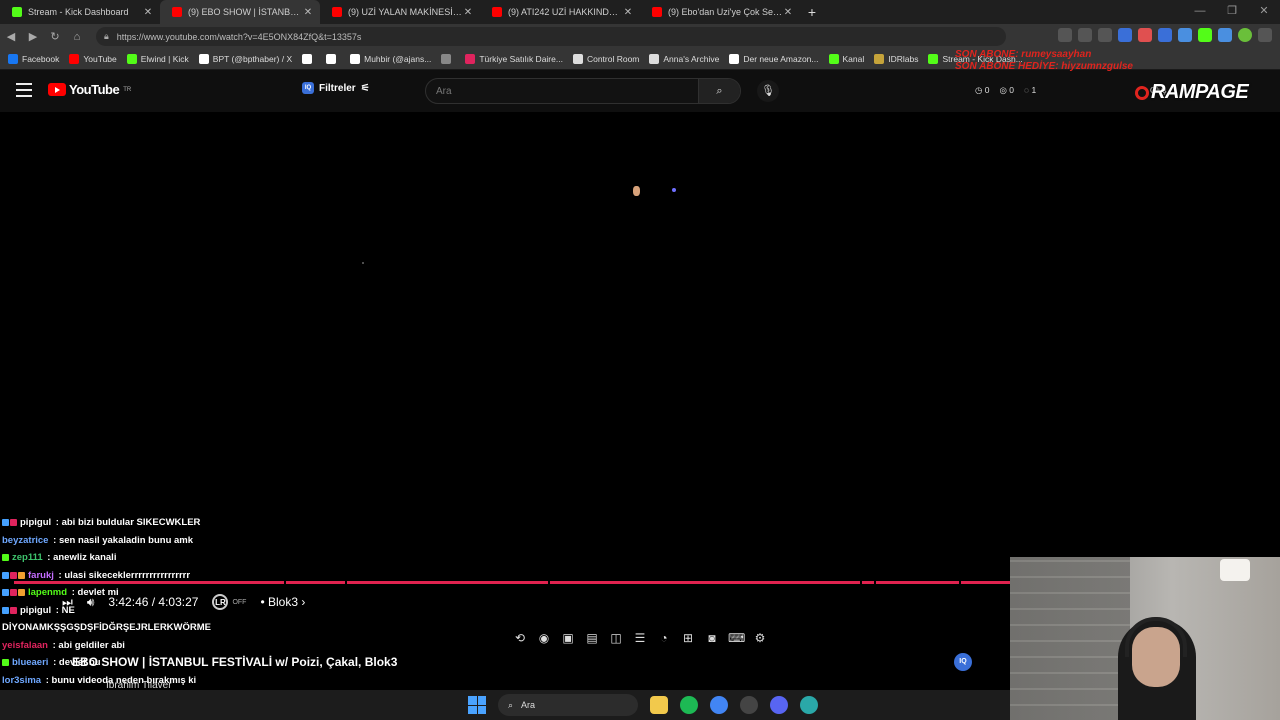  I want to click on browser-tab: (9) EBO SHOW | İSTANBUL F ✕, so click(240, 12).